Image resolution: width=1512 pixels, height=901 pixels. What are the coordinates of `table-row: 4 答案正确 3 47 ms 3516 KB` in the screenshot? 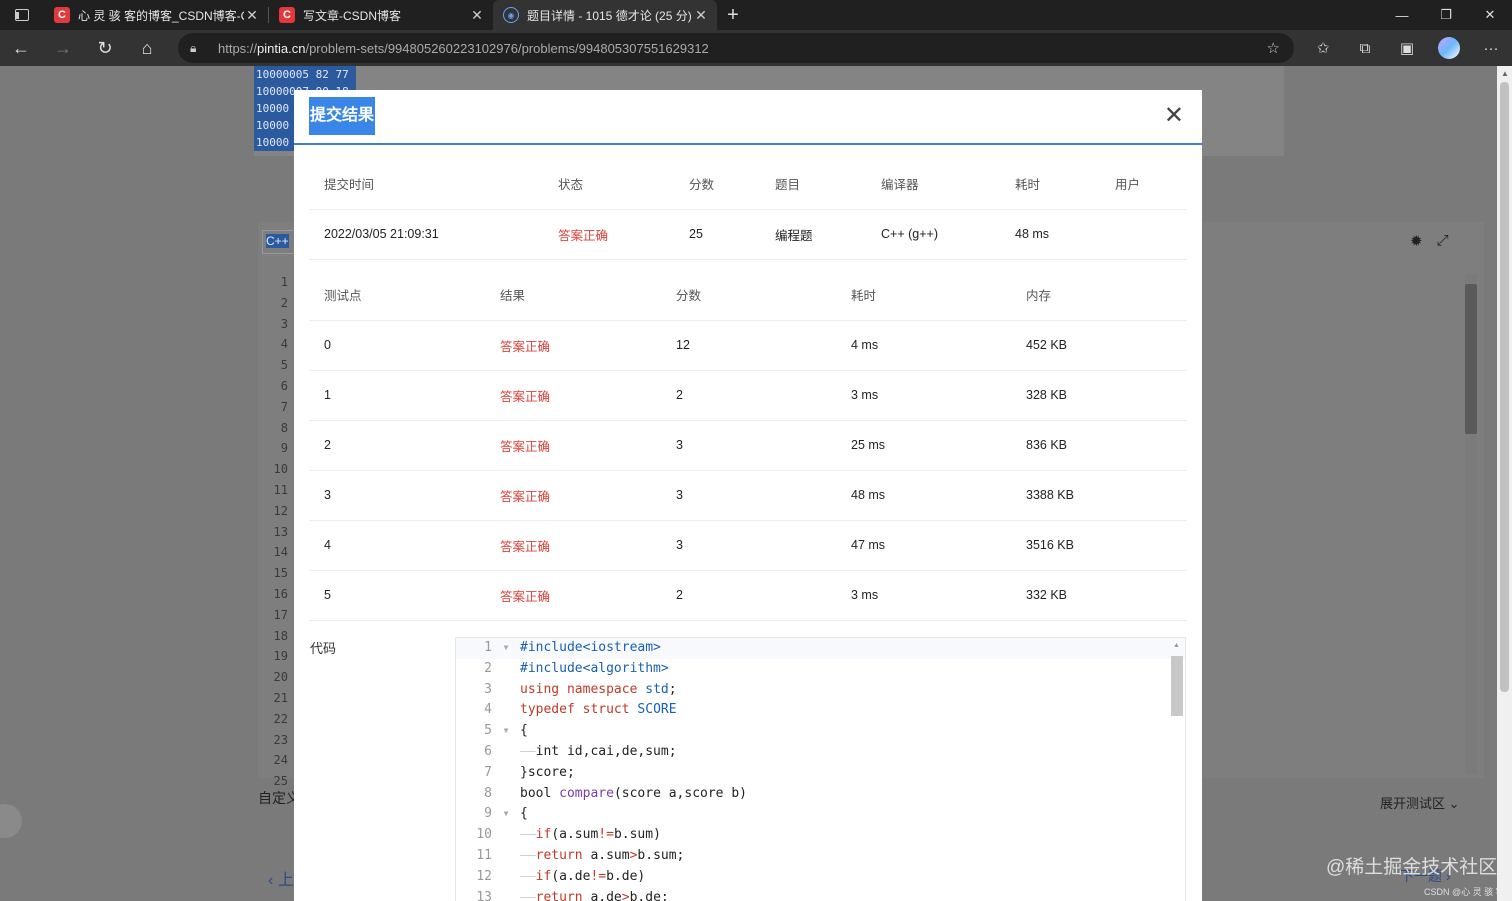 It's located at (748, 545).